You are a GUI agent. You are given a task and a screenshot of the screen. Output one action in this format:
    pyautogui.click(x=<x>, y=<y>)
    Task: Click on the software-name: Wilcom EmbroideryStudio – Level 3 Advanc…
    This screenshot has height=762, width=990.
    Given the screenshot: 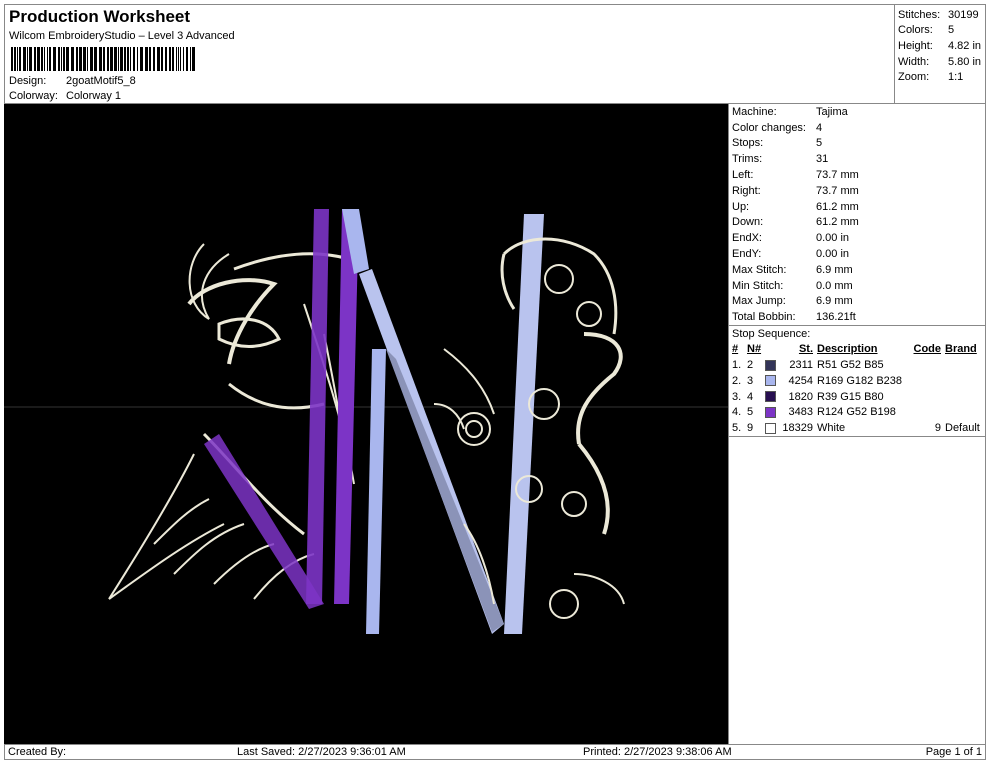 What is the action you would take?
    pyautogui.click(x=122, y=36)
    